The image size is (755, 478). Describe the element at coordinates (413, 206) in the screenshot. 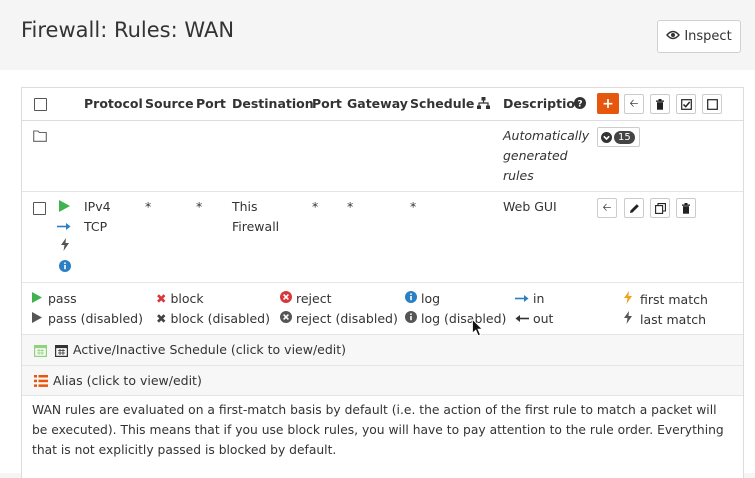

I see `rule-schedule: *` at that location.